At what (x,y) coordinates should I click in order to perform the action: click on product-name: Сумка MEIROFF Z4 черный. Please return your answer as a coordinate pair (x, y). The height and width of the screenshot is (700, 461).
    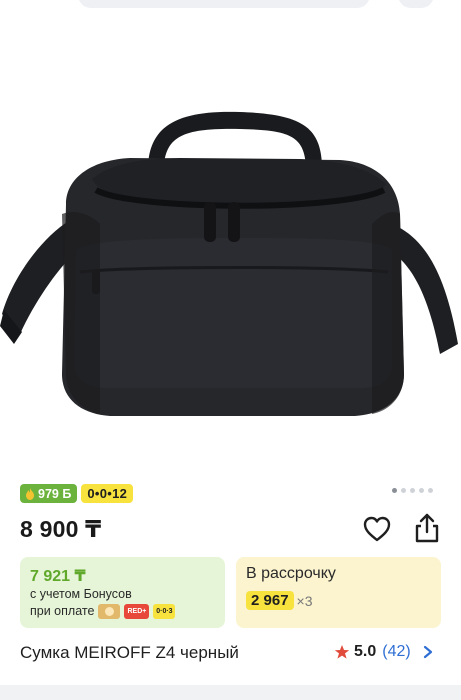
    Looking at the image, I should click on (129, 652).